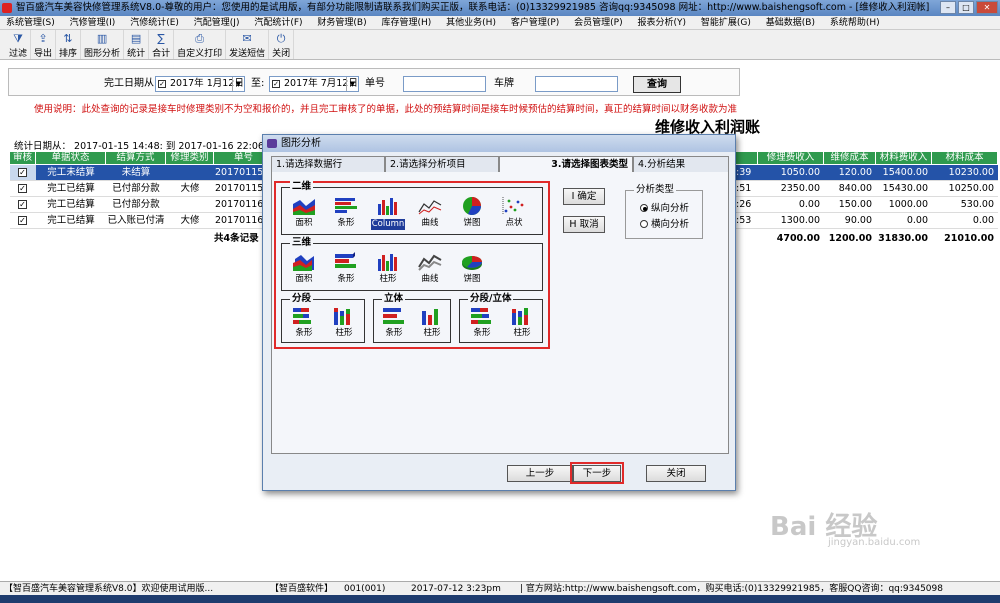 Image resolution: width=1000 pixels, height=603 pixels. What do you see at coordinates (566, 164) in the screenshot?
I see `tab-select-chart-type: 3.请选择图表类型` at bounding box center [566, 164].